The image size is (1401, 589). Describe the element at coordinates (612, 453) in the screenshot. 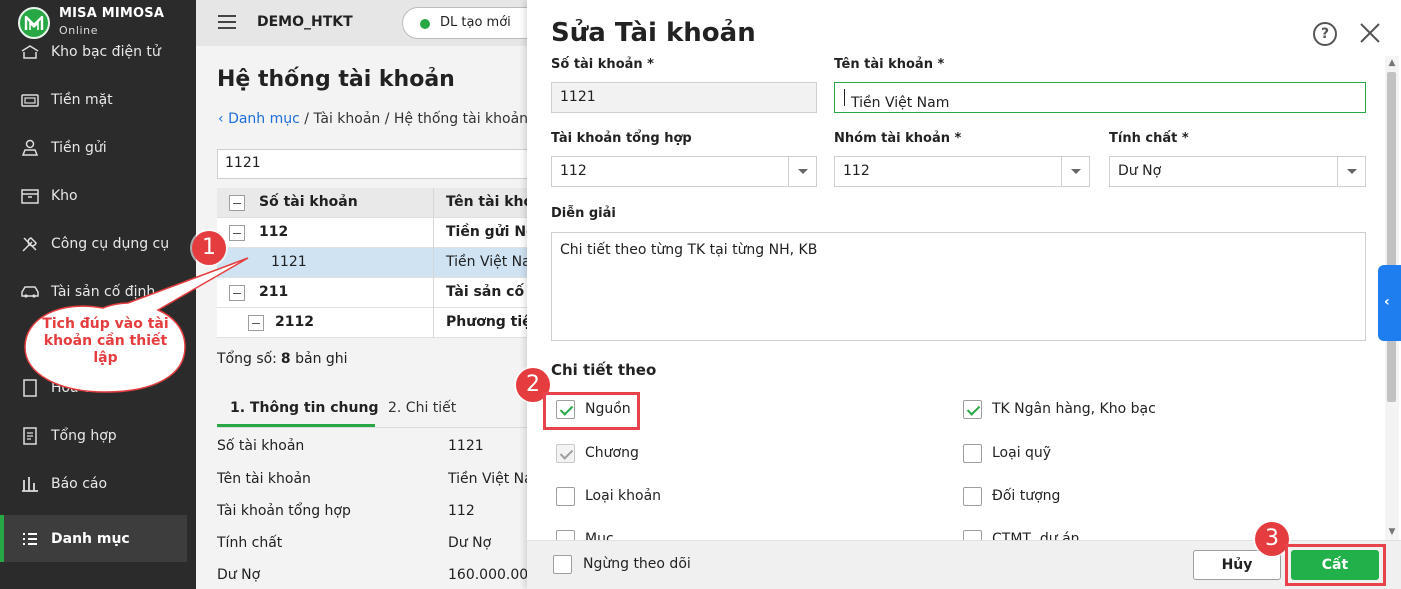

I see `chapter-label: Chương` at that location.